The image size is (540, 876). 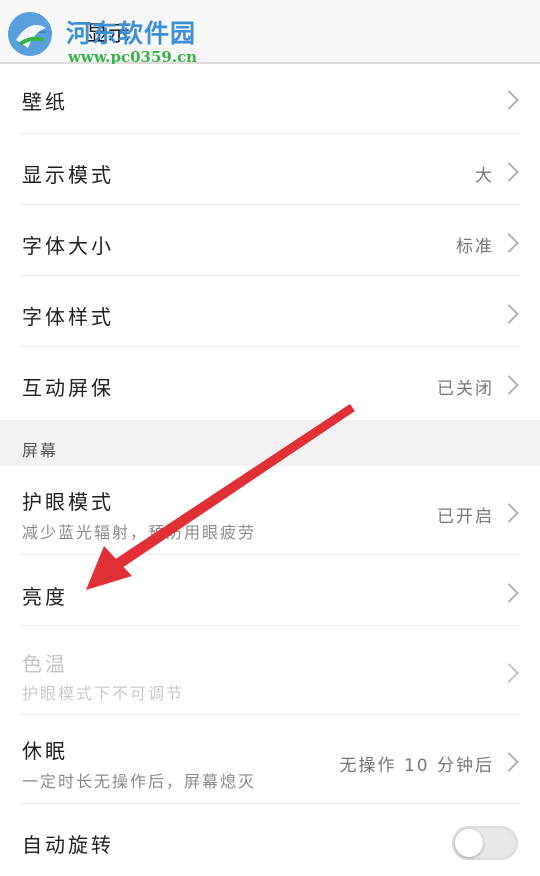 I want to click on row-title: 互动屏保, so click(x=68, y=388).